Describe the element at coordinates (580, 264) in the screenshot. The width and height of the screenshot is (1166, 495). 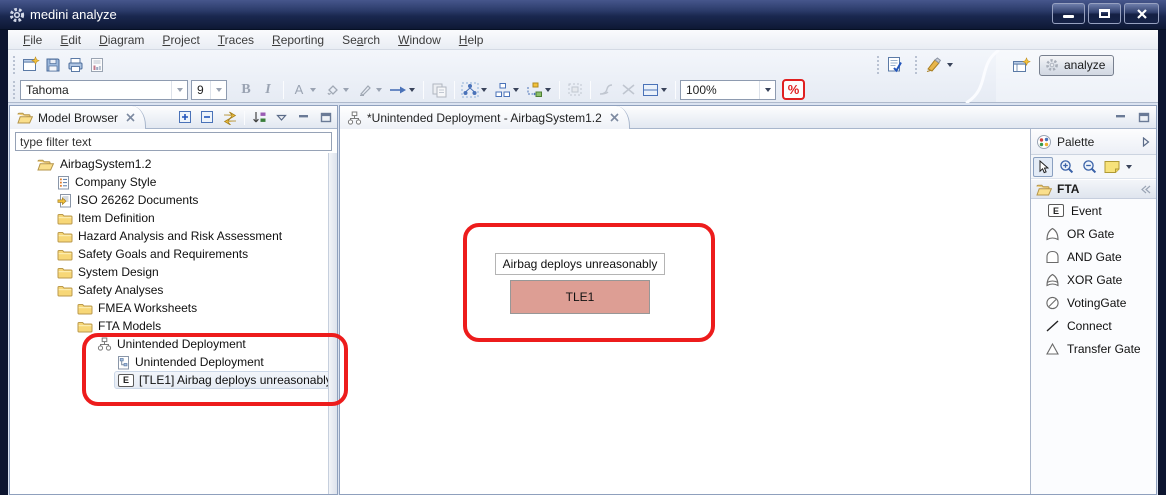
I see `event-label-box: Airbag deploys unreasonably` at that location.